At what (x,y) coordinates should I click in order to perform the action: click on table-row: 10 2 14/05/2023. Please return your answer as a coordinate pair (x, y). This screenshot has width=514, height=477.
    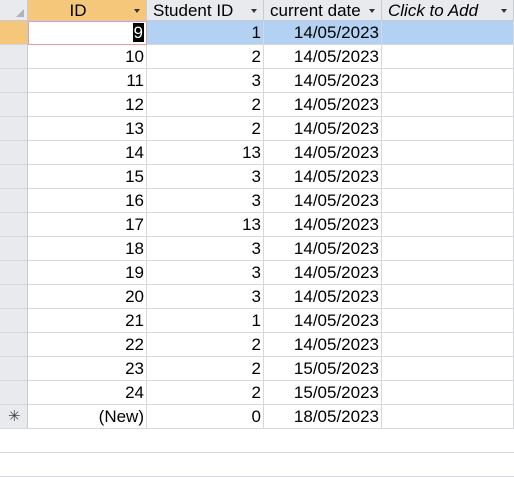
    Looking at the image, I should click on (257, 57).